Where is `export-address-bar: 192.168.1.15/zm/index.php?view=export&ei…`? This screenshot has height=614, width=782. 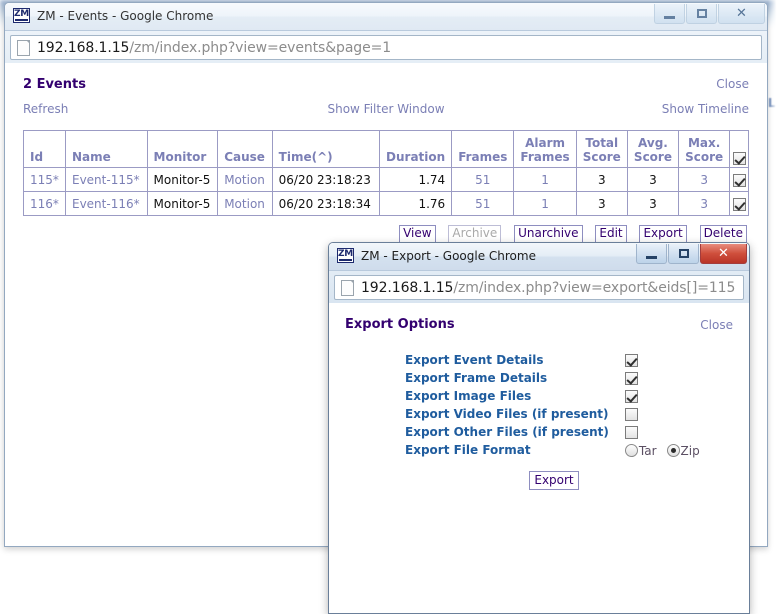
export-address-bar: 192.168.1.15/zm/index.php?view=export&ei… is located at coordinates (539, 287).